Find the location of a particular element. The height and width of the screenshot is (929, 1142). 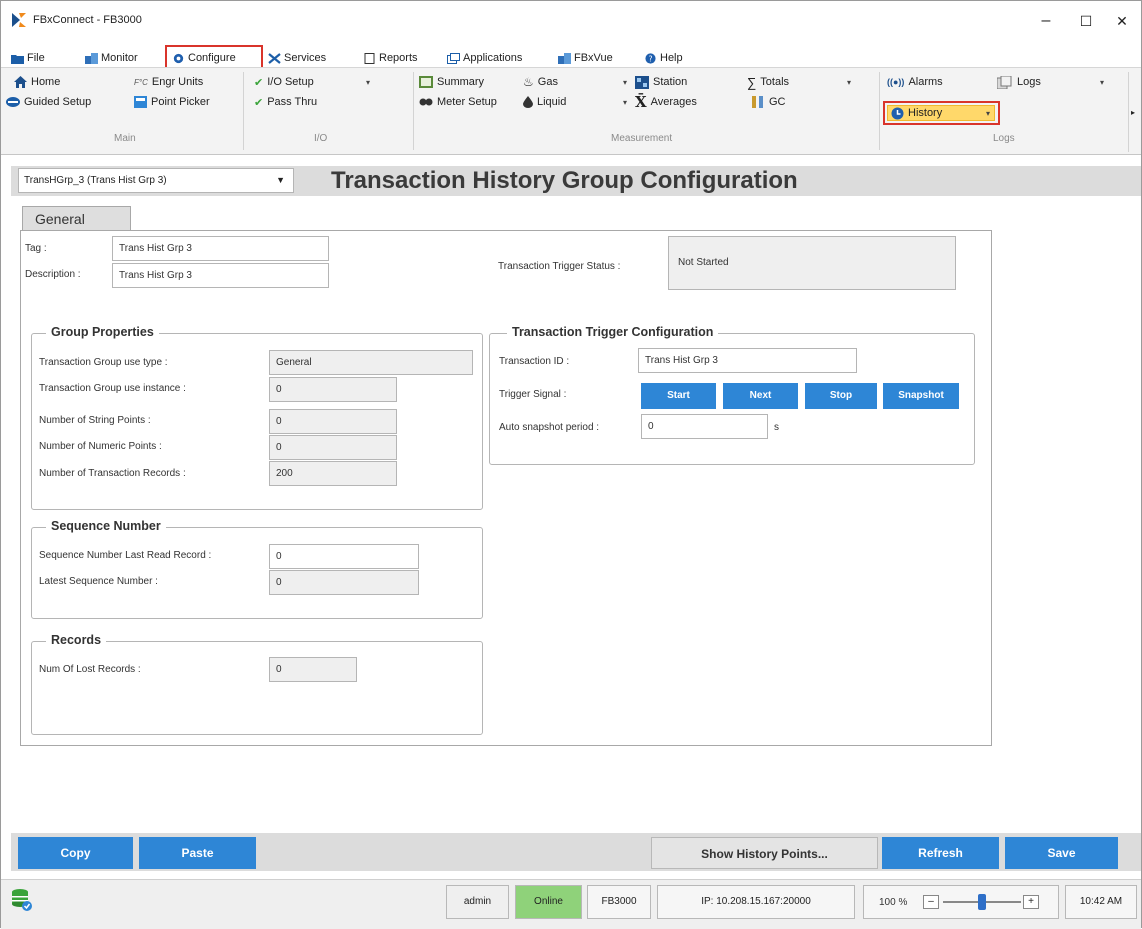

average-icon: X̄ is located at coordinates (641, 102).